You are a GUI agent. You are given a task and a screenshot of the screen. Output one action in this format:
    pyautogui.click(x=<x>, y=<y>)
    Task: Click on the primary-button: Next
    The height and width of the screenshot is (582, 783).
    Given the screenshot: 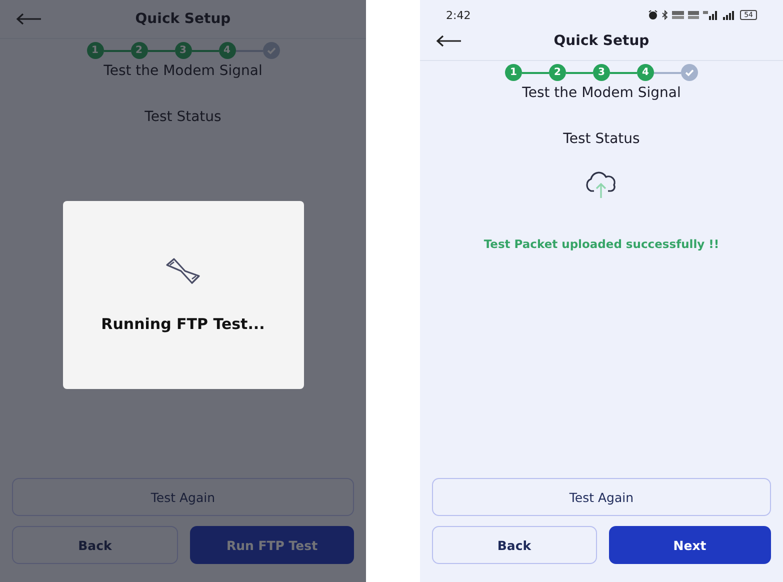 What is the action you would take?
    pyautogui.click(x=689, y=545)
    